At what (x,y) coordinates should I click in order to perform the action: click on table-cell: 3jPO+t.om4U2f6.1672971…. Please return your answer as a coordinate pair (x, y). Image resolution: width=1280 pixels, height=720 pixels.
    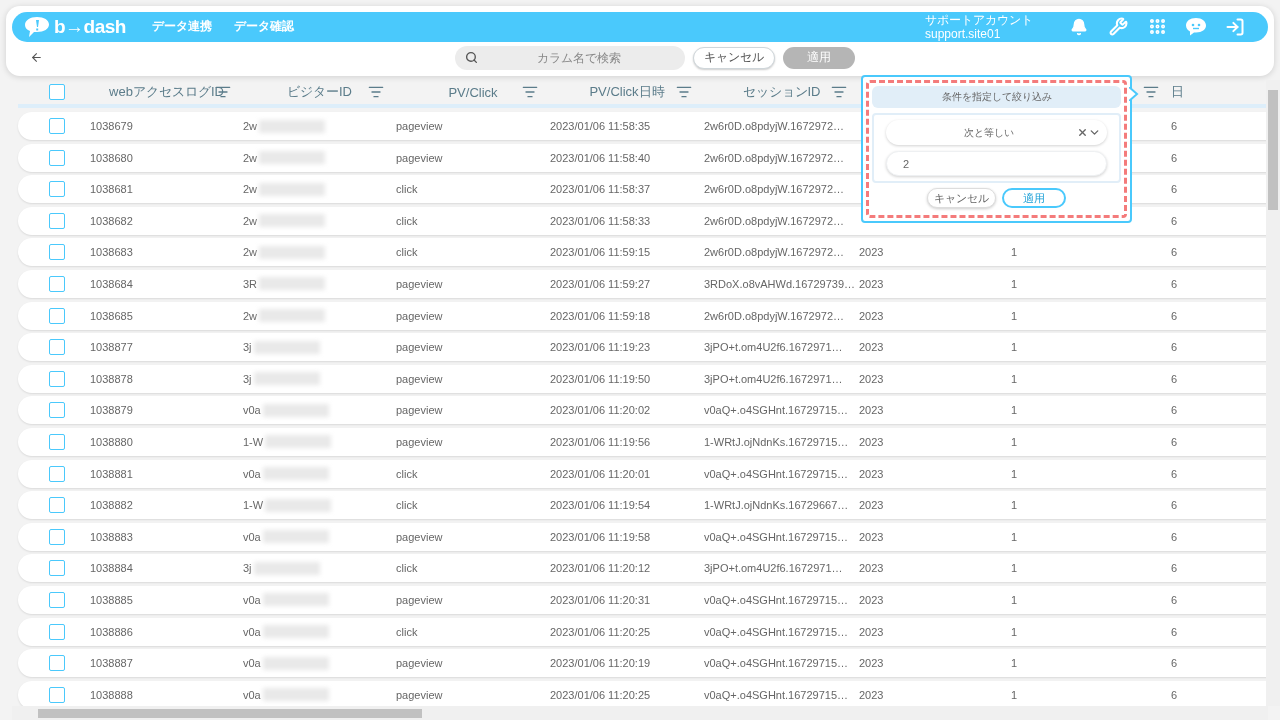
    Looking at the image, I should click on (773, 347).